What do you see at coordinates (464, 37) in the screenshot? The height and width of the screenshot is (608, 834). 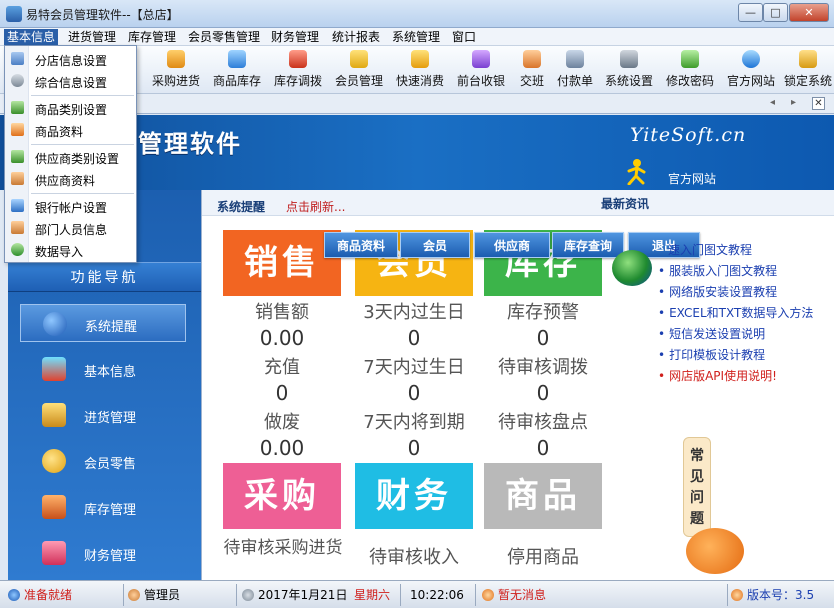 I see `menu-window: 窗口` at bounding box center [464, 37].